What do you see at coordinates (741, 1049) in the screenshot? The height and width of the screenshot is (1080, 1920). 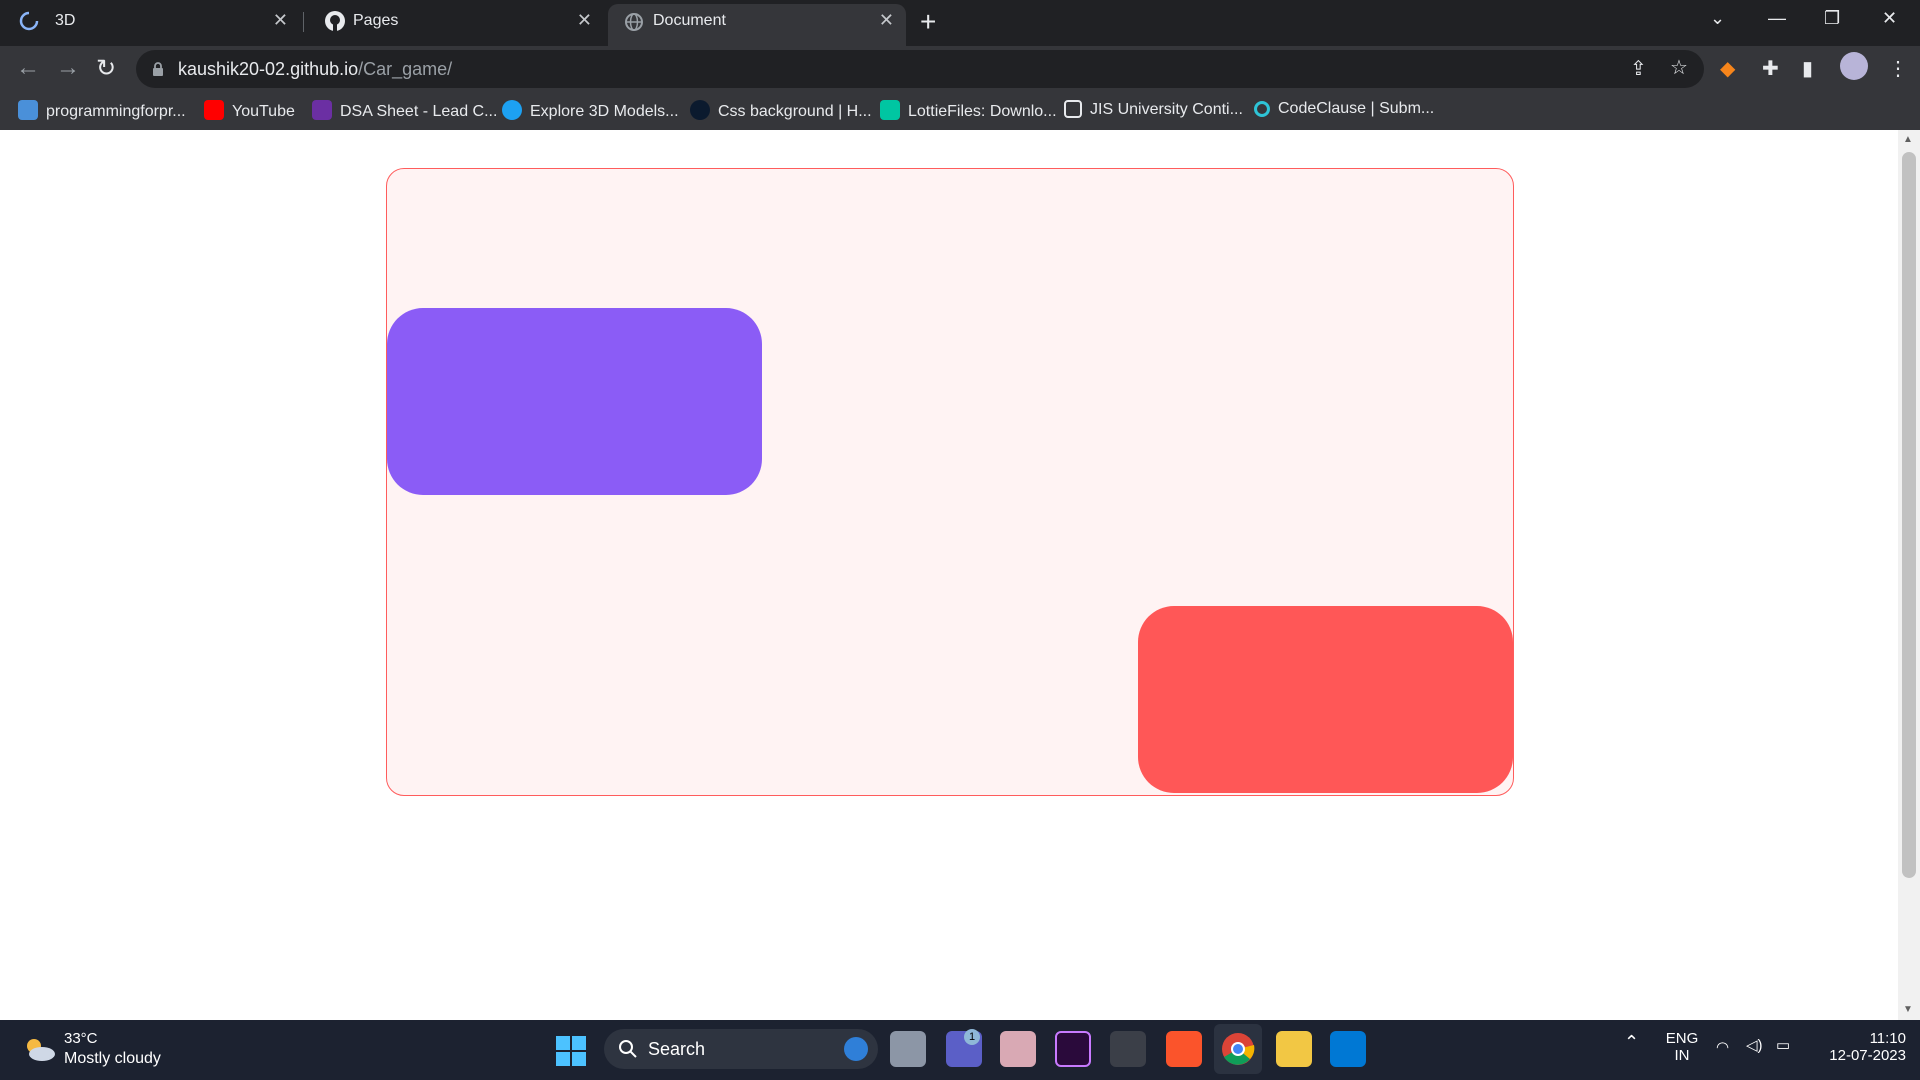 I see `taskbar-search: Search` at bounding box center [741, 1049].